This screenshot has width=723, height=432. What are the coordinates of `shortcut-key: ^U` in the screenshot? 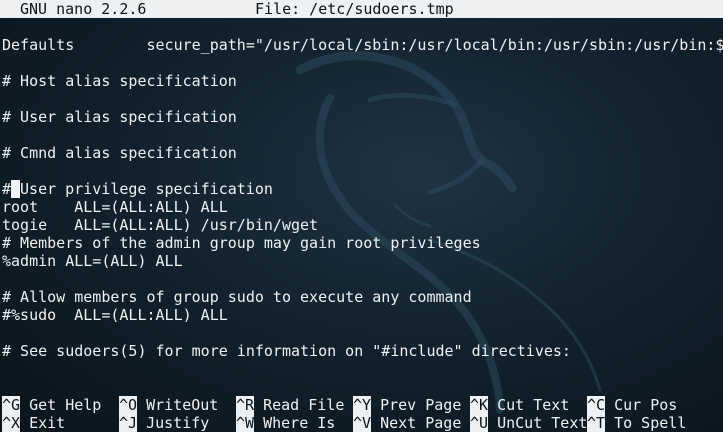 It's located at (479, 423).